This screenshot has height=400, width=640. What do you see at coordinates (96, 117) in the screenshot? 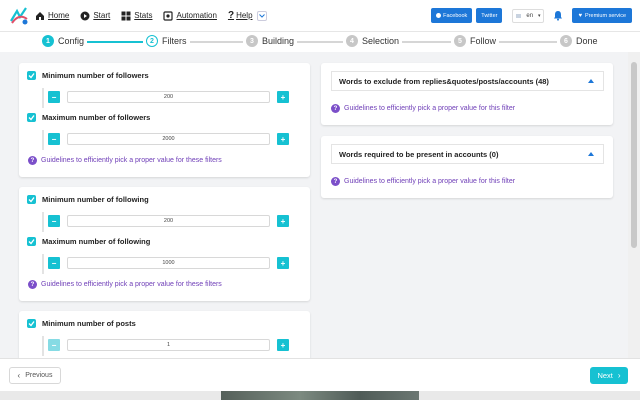
I see `max-followers-label: Maximum number of followers` at bounding box center [96, 117].